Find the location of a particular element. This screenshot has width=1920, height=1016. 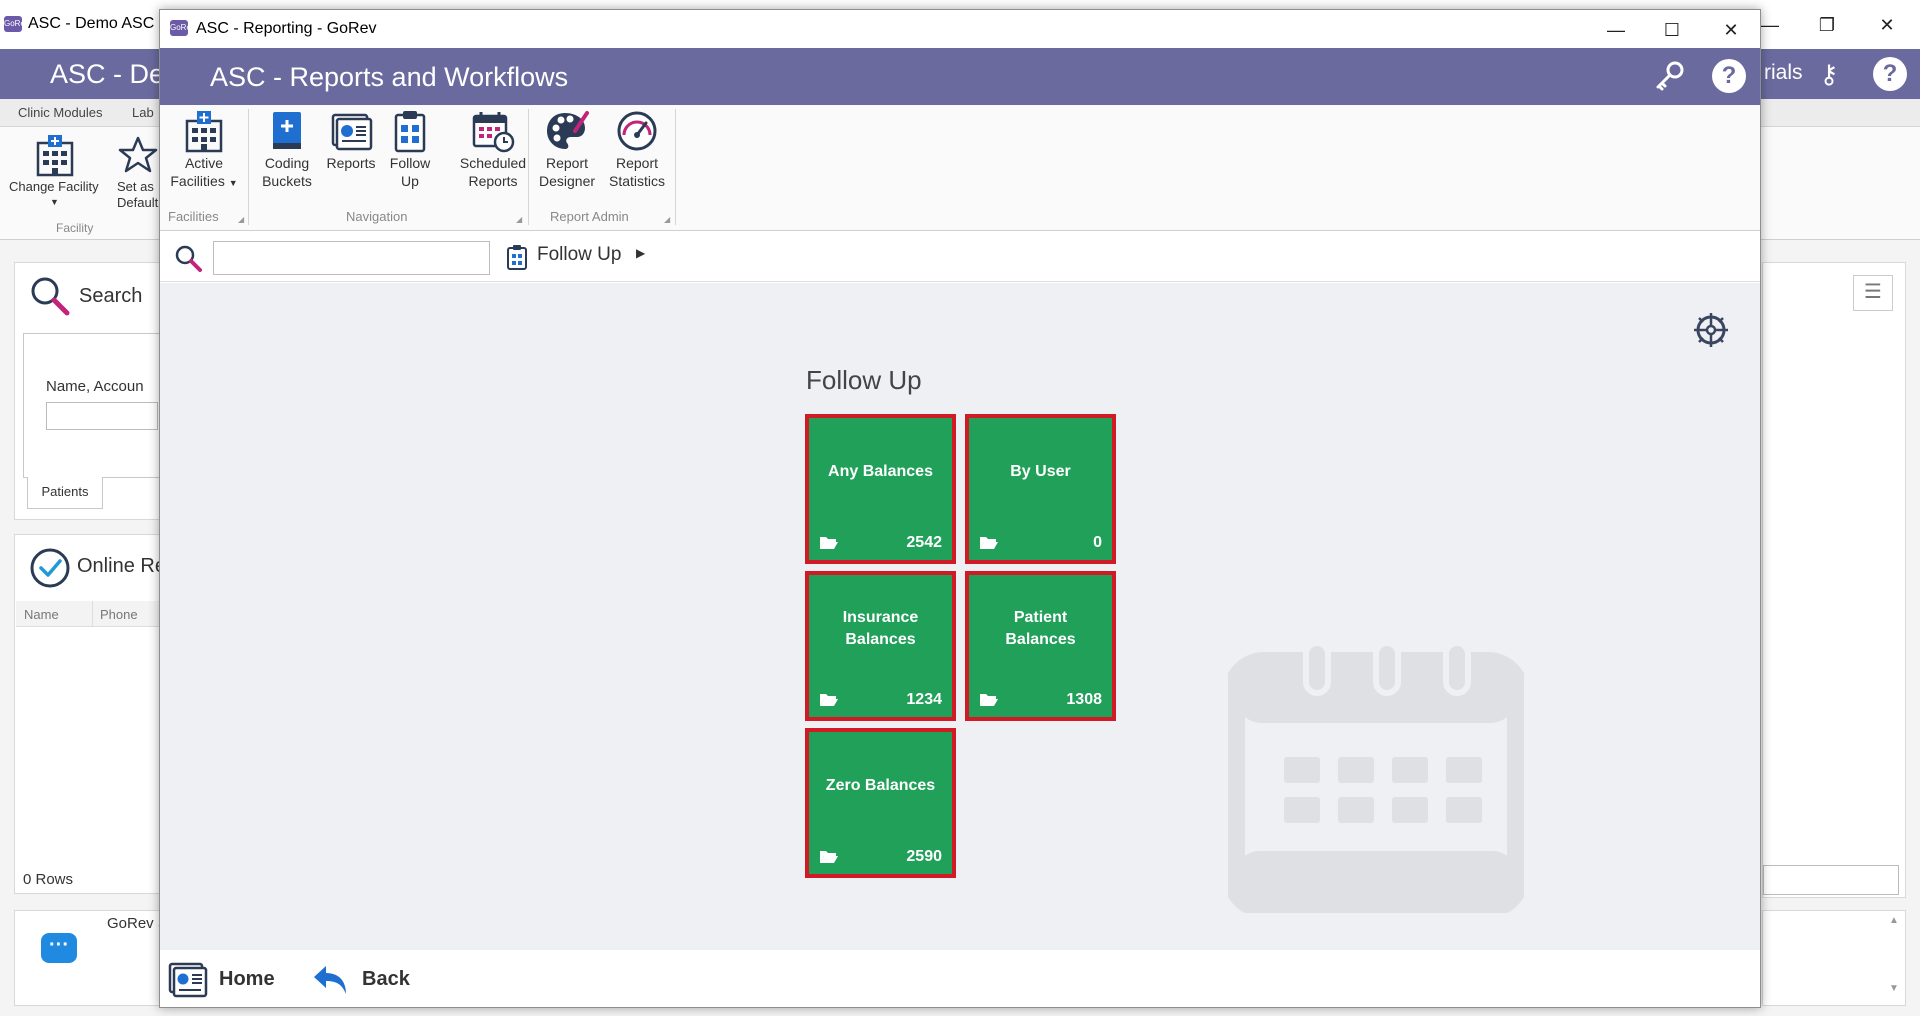

tab-patients: Patients is located at coordinates (65, 493).